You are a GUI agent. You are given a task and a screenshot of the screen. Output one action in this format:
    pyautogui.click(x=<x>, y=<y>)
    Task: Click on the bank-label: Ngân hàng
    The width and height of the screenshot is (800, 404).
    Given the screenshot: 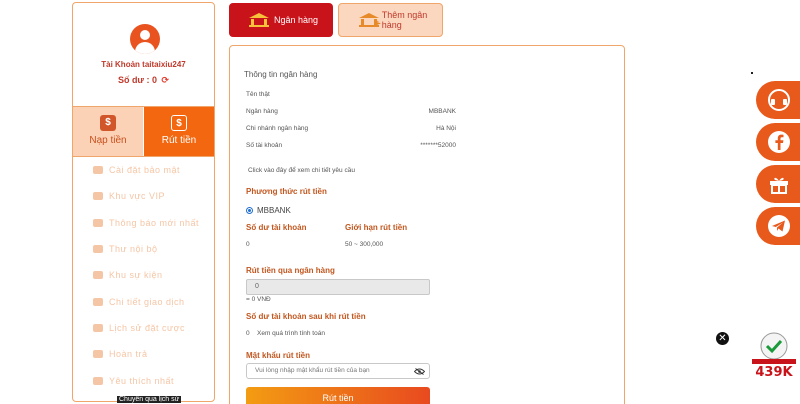 What is the action you would take?
    pyautogui.click(x=262, y=111)
    